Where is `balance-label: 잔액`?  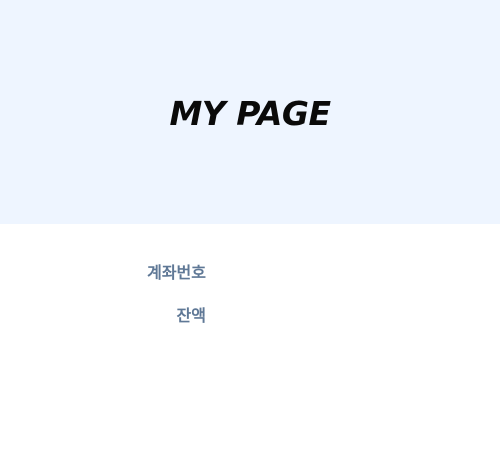
balance-label: 잔액 is located at coordinates (191, 315).